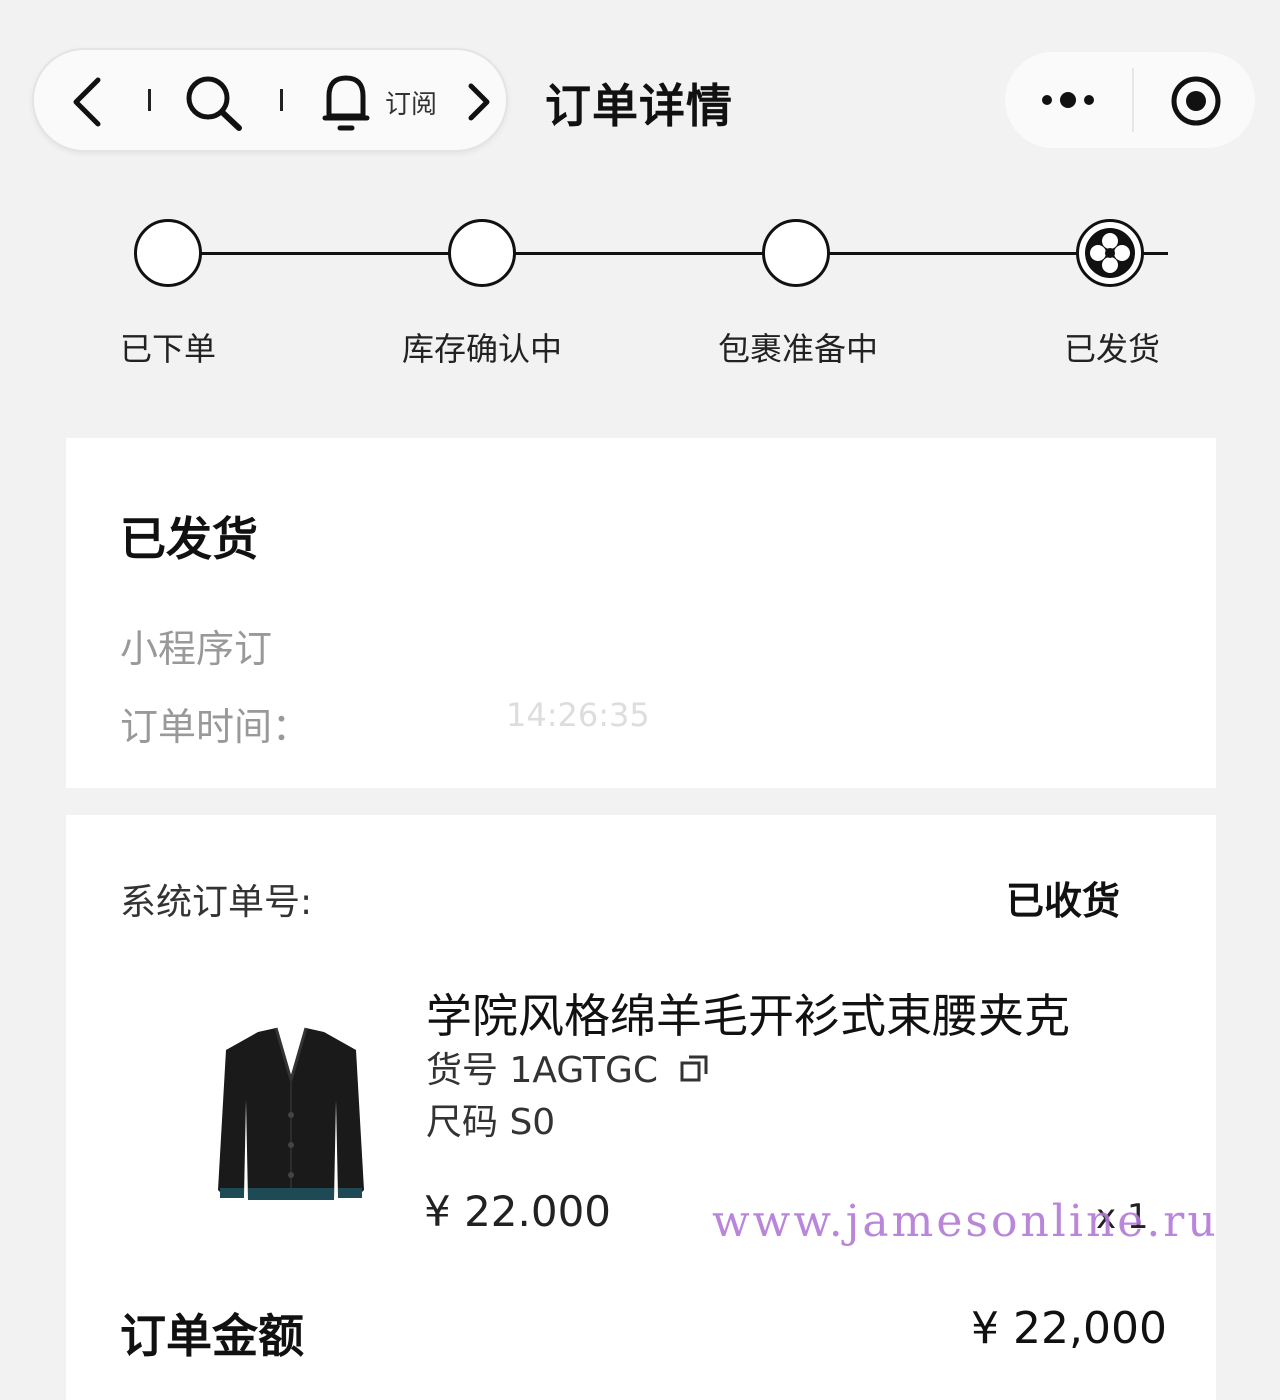  What do you see at coordinates (965, 1221) in the screenshot?
I see `watermark: www.jamesonline.ru` at bounding box center [965, 1221].